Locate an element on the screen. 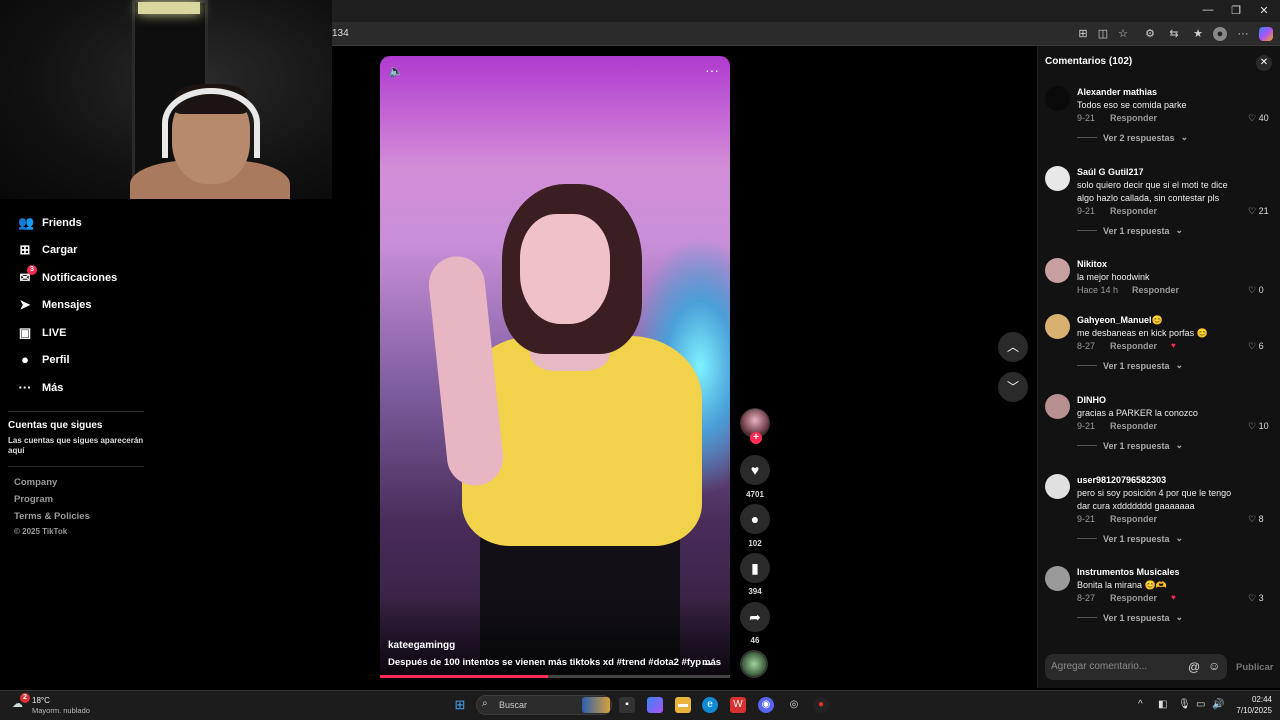 The height and width of the screenshot is (720, 1280). comment-author: Alexander mathias is located at coordinates (1117, 92).